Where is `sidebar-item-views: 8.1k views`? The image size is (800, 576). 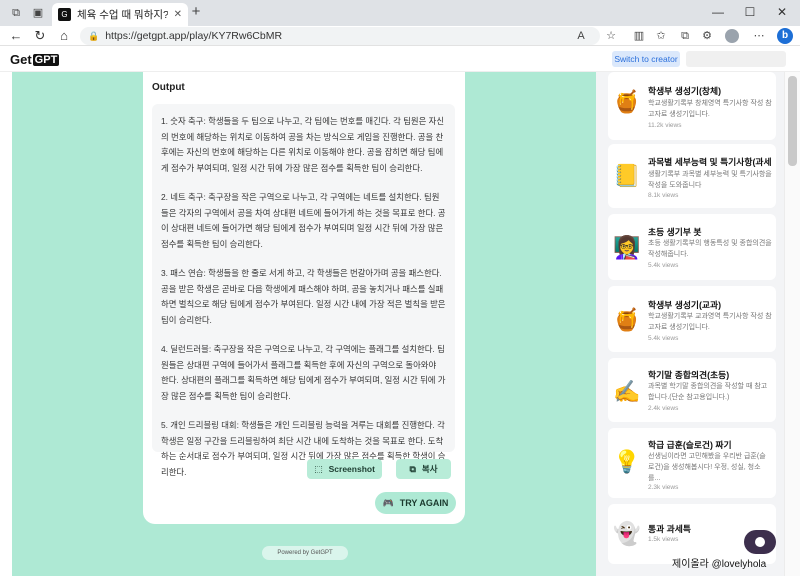 sidebar-item-views: 8.1k views is located at coordinates (663, 195).